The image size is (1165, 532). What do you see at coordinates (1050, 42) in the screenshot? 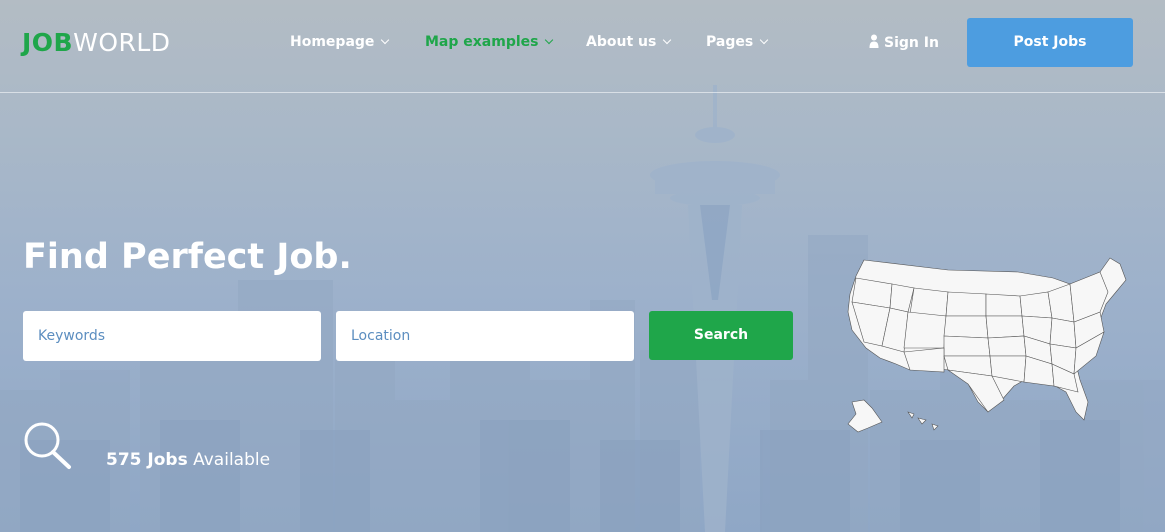
I see `post-jobs-button: Post Jobs` at bounding box center [1050, 42].